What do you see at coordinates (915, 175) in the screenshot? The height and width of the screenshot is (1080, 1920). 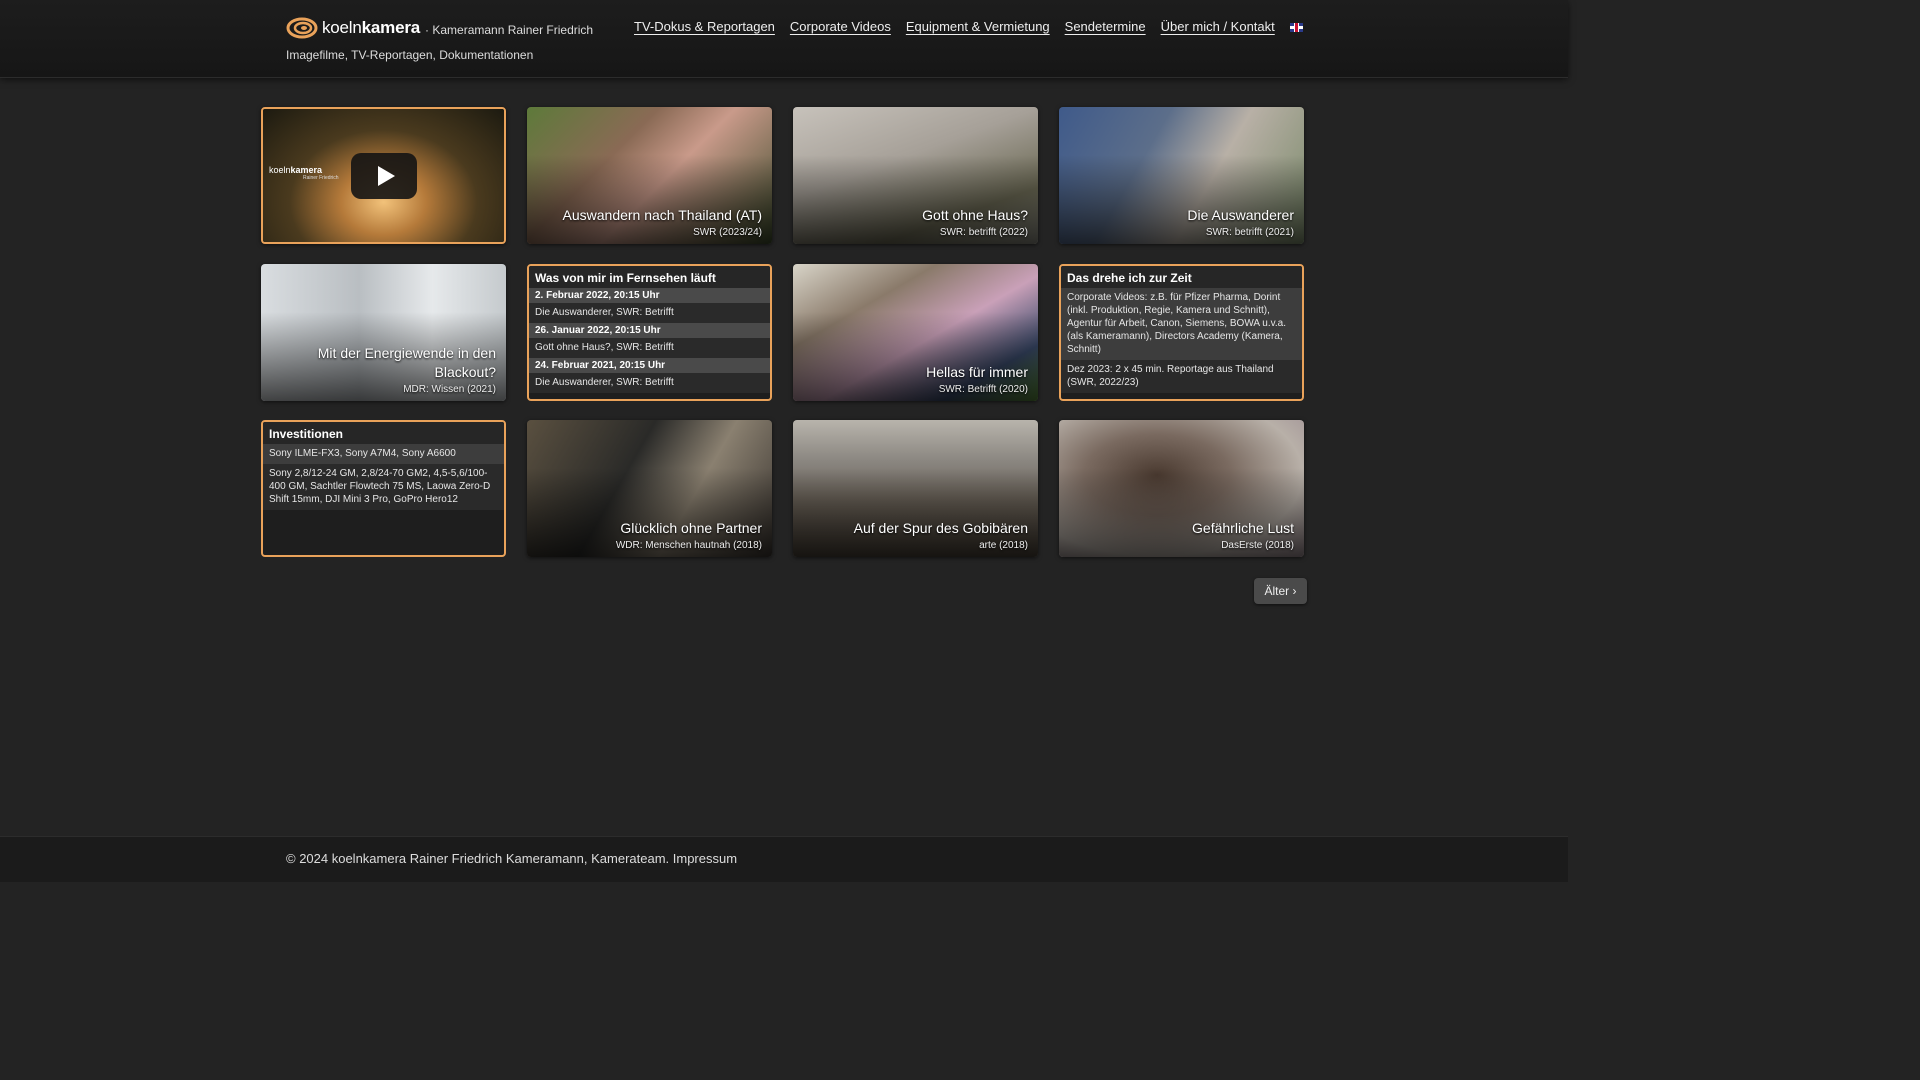 I see `video-tile: Gott ohne Haus? SWR: betrifft (2022)` at bounding box center [915, 175].